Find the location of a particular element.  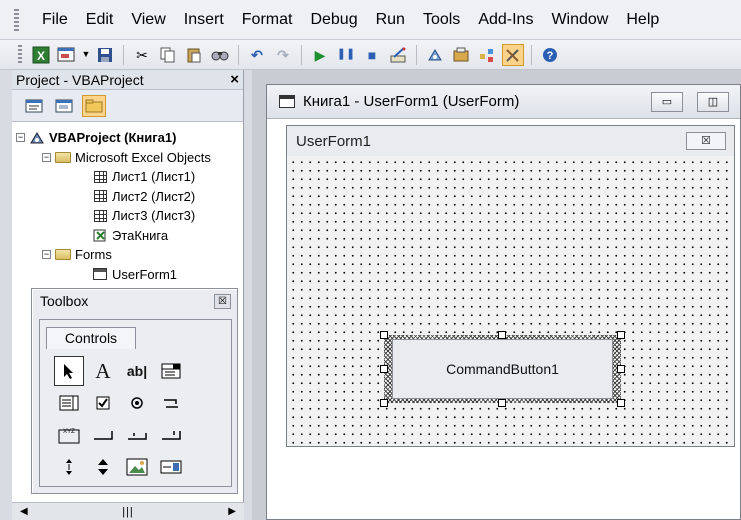

dropdown-arrow-icon: ▼ is located at coordinates (86, 55).